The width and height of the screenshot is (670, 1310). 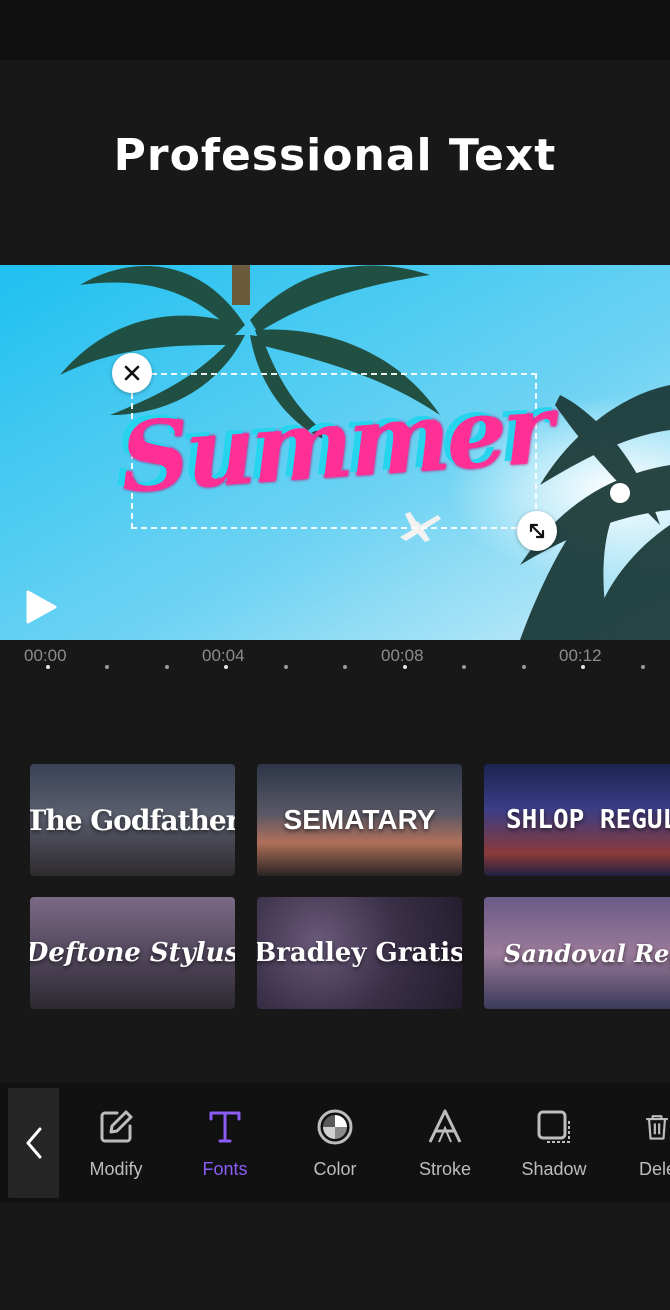 I want to click on remove-text-button, so click(x=132, y=373).